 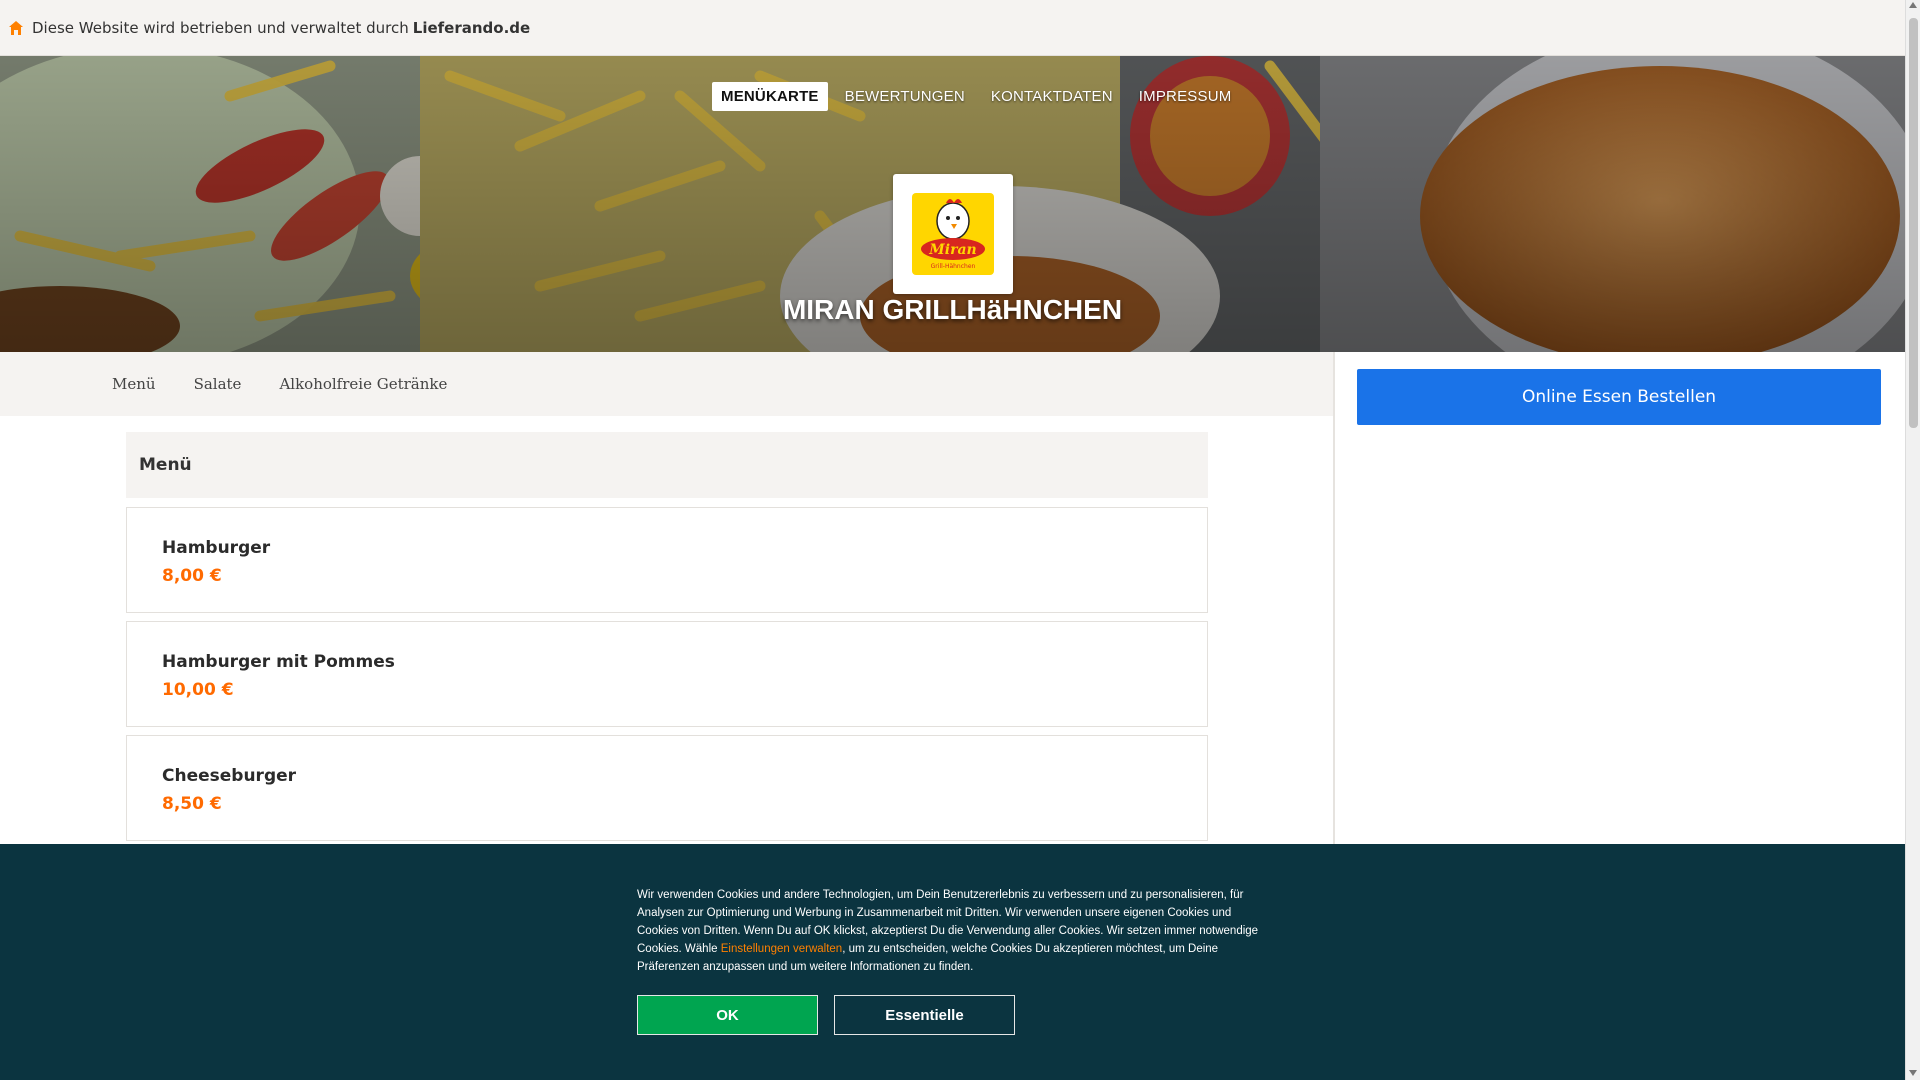 I want to click on nav-menu: MENÜKARTE, so click(x=770, y=96).